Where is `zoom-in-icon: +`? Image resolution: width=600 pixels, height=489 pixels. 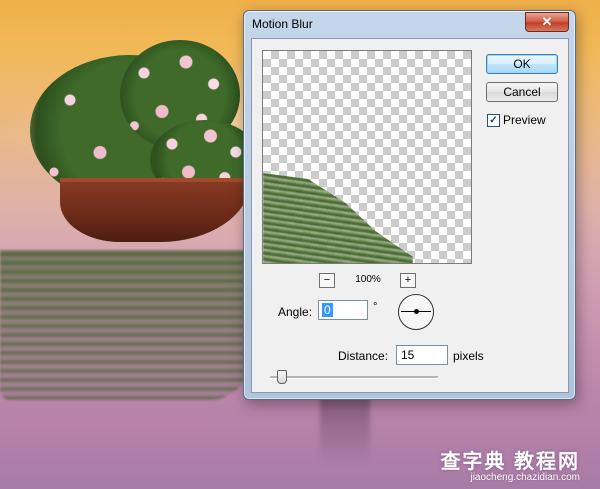
zoom-in-icon: + is located at coordinates (408, 280).